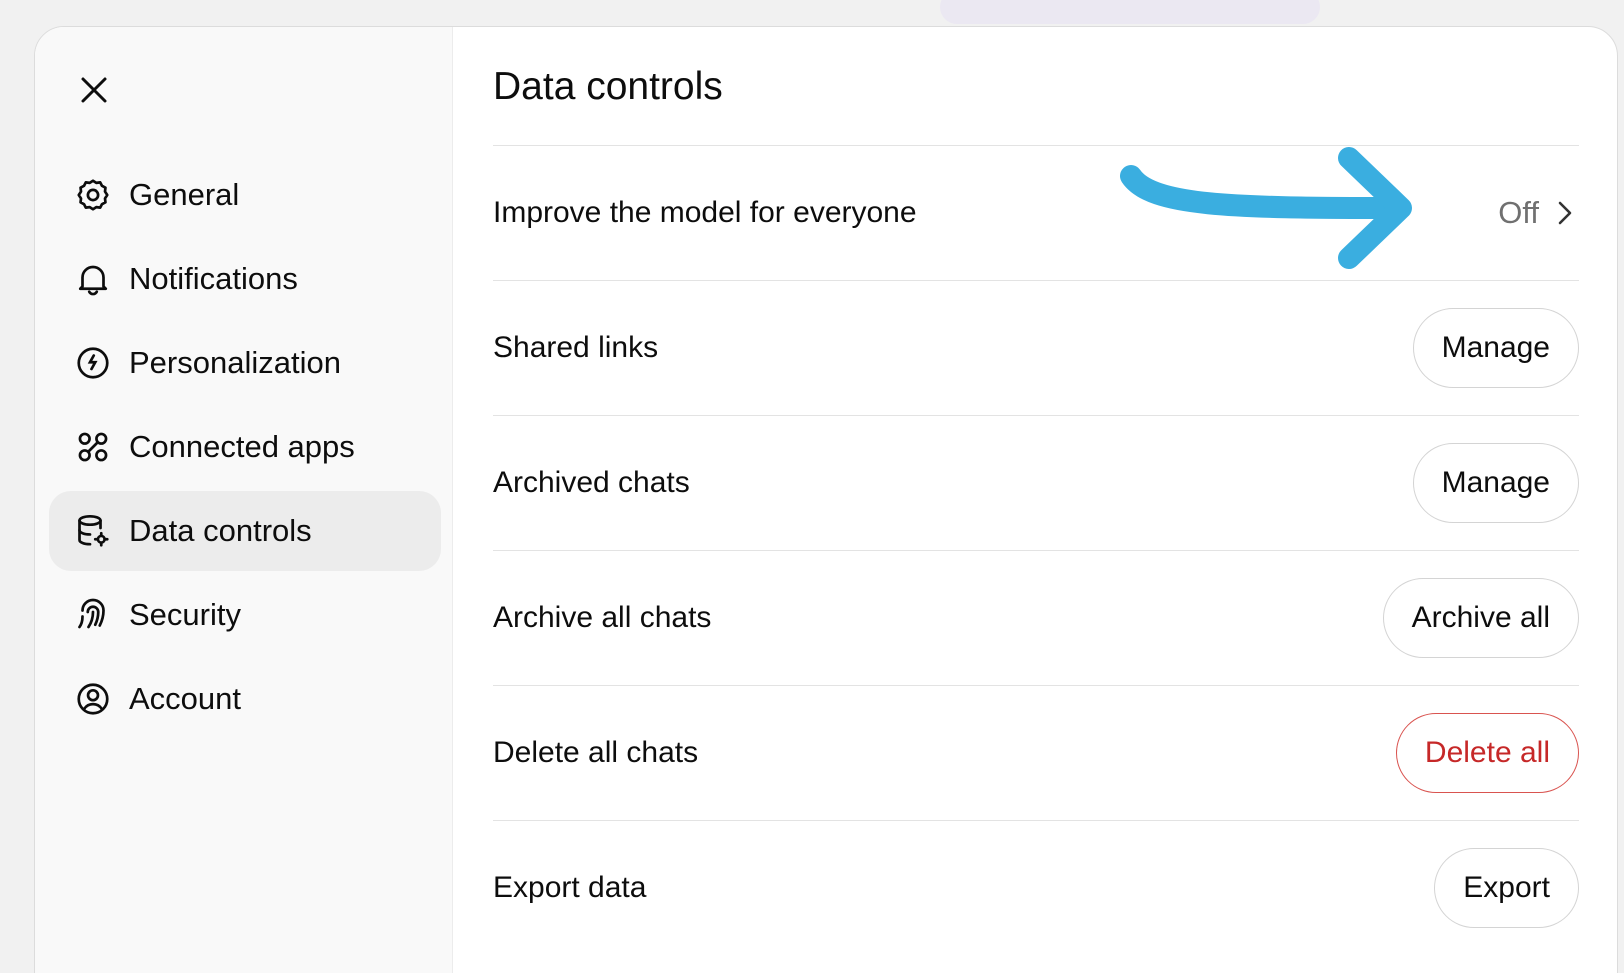 This screenshot has height=973, width=1624. I want to click on personalization-icon, so click(93, 363).